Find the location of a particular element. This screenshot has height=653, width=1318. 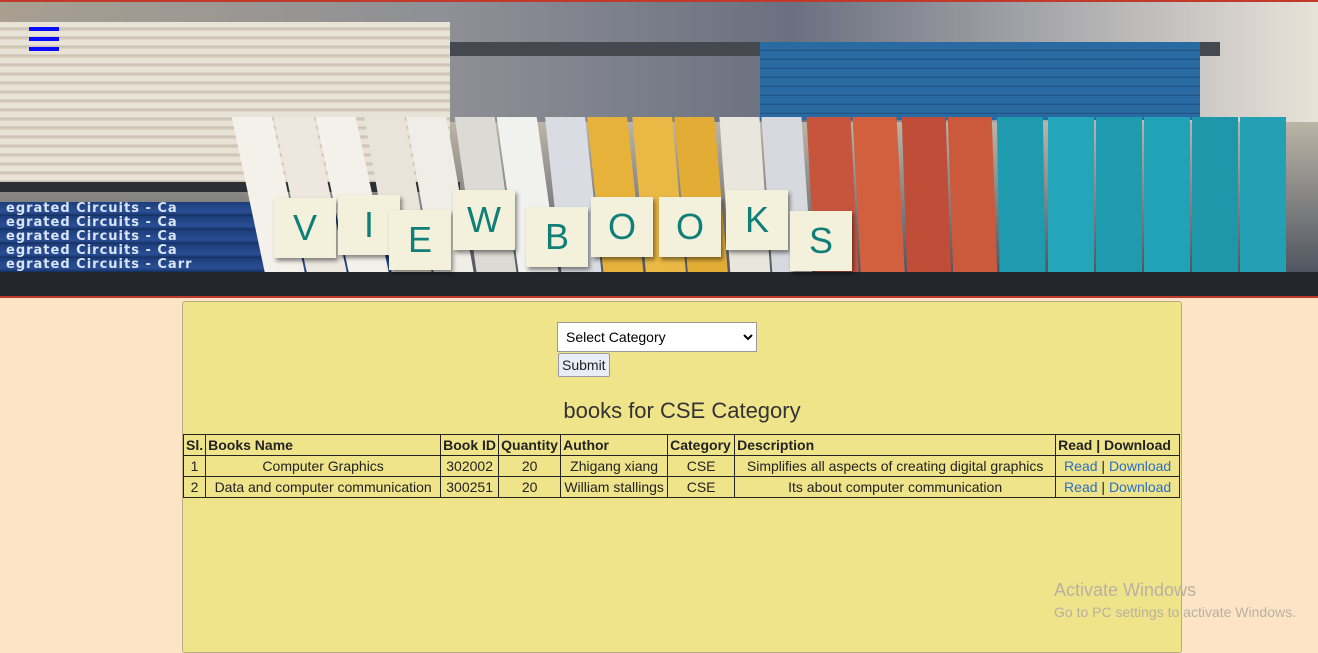

cell-sl: 2 is located at coordinates (194, 487).